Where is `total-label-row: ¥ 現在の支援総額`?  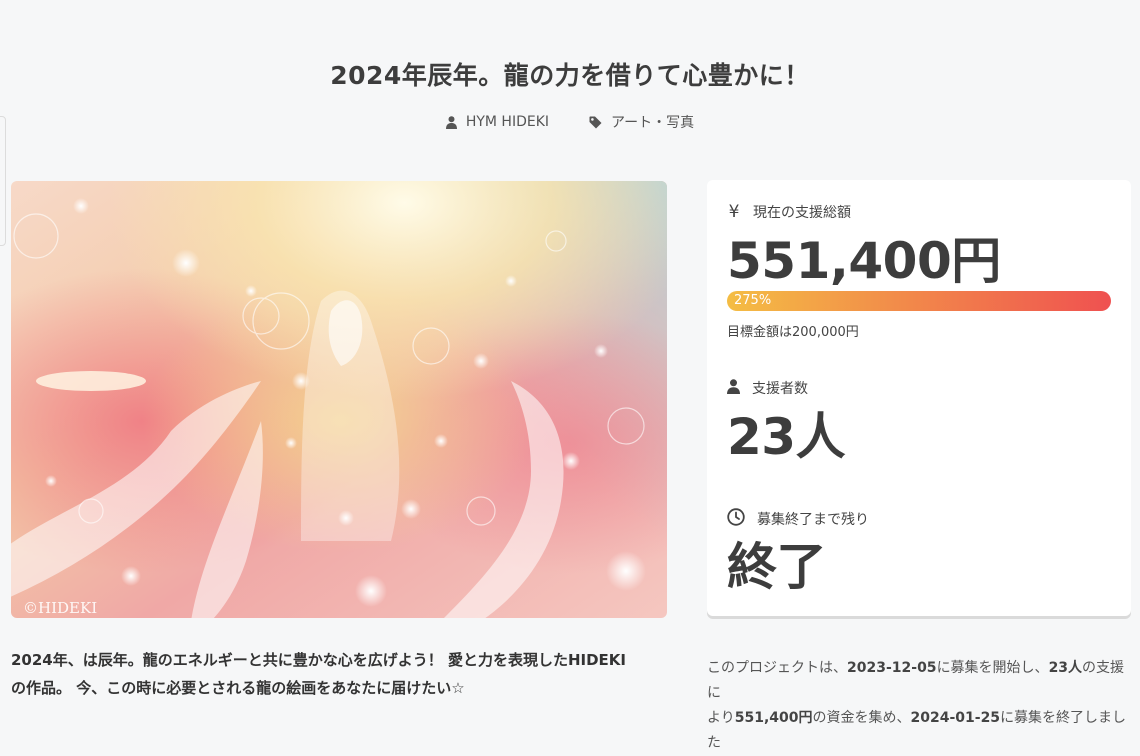 total-label-row: ¥ 現在の支援総額 is located at coordinates (789, 212).